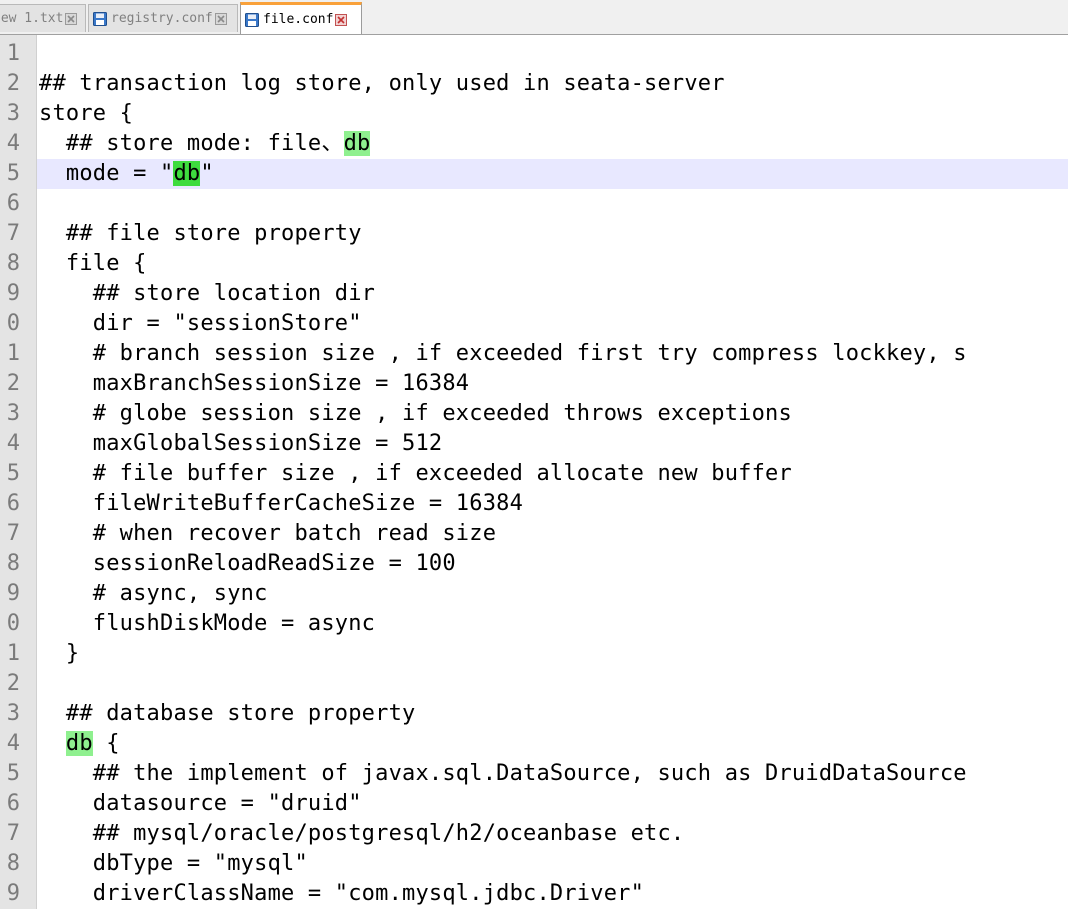 The width and height of the screenshot is (1068, 909). I want to click on code-line: fileWriteBufferCacheSize = 16384, so click(552, 504).